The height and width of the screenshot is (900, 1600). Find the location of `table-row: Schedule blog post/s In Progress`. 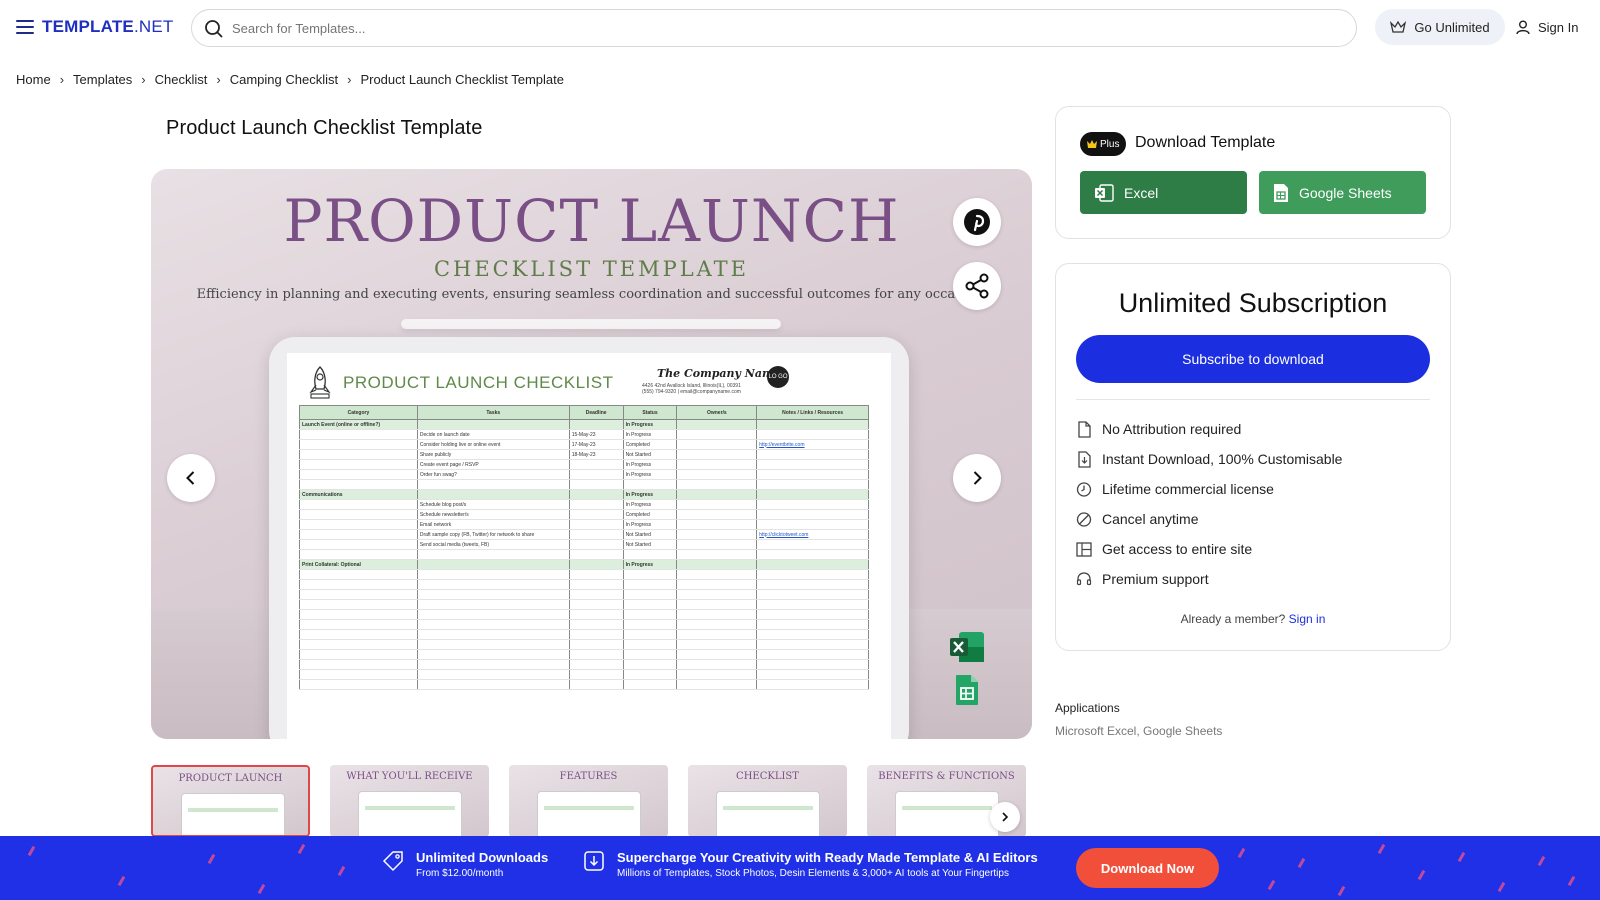

table-row: Schedule blog post/s In Progress is located at coordinates (584, 504).